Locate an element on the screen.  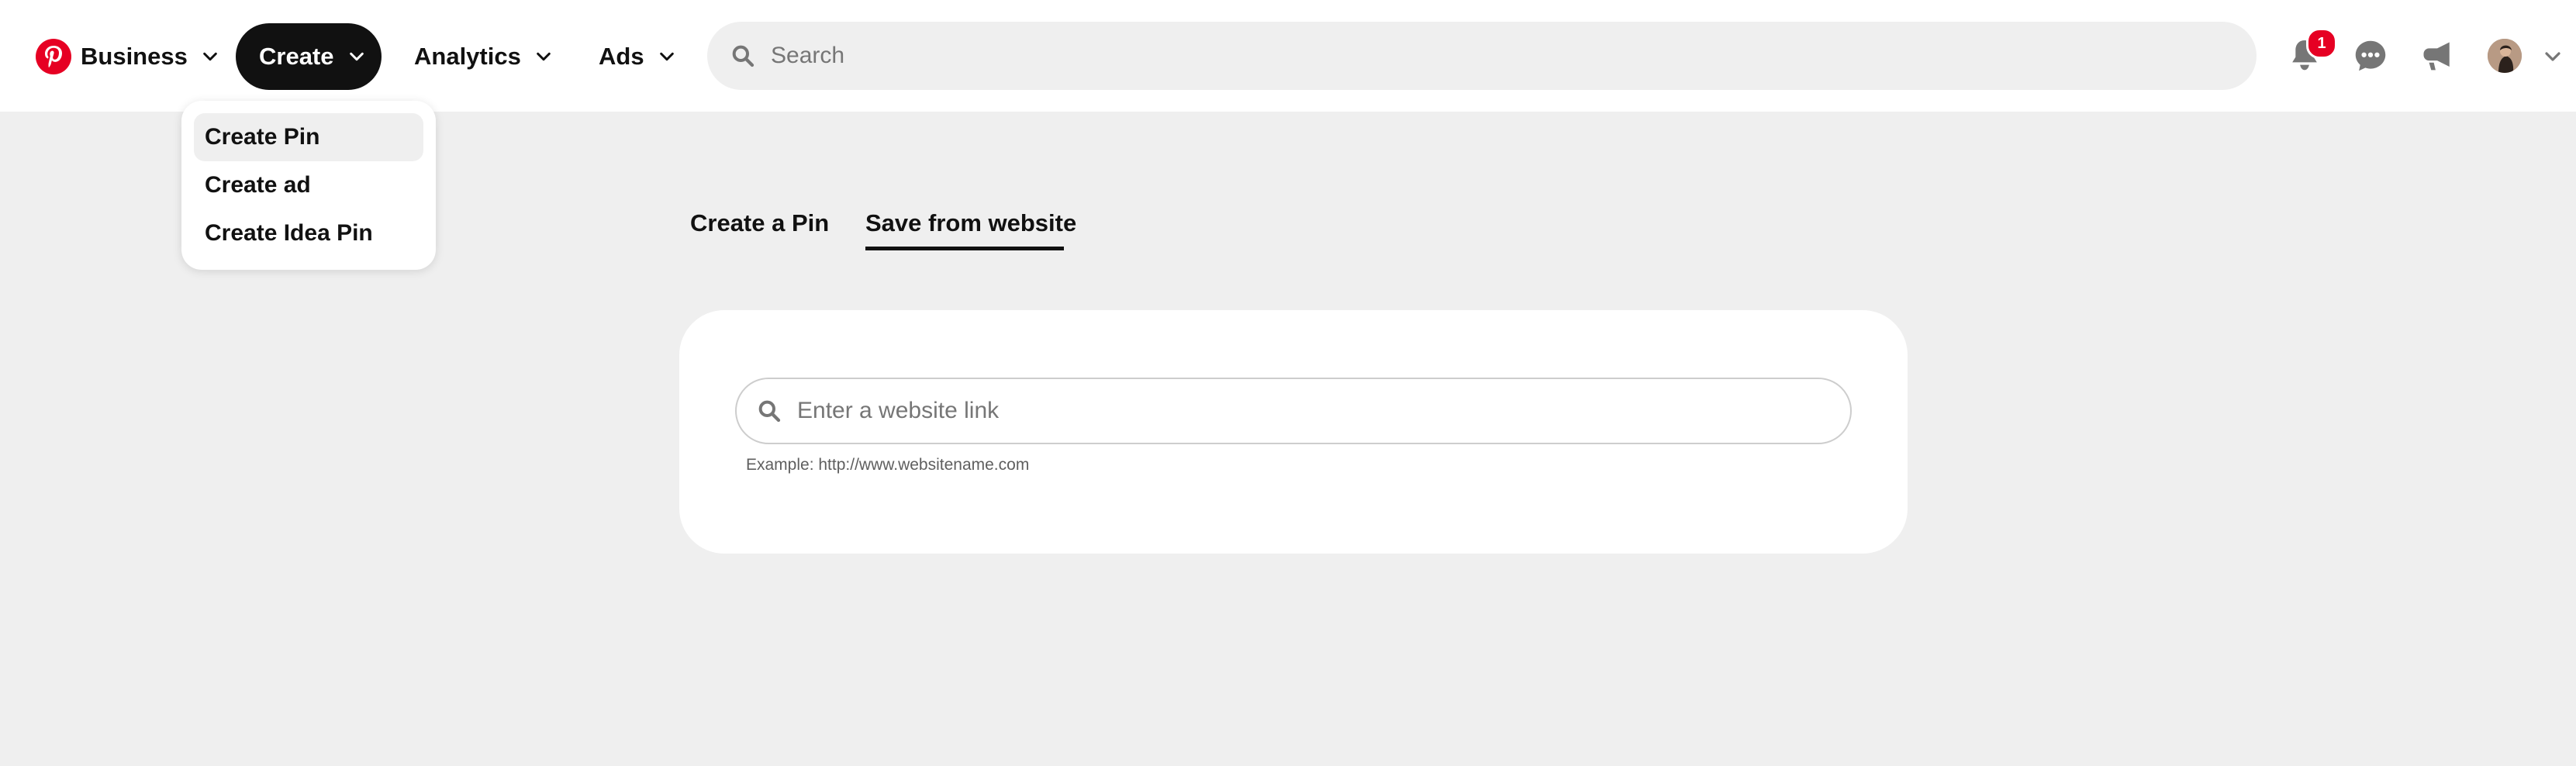
notification-count-badge: 1 is located at coordinates (2321, 43).